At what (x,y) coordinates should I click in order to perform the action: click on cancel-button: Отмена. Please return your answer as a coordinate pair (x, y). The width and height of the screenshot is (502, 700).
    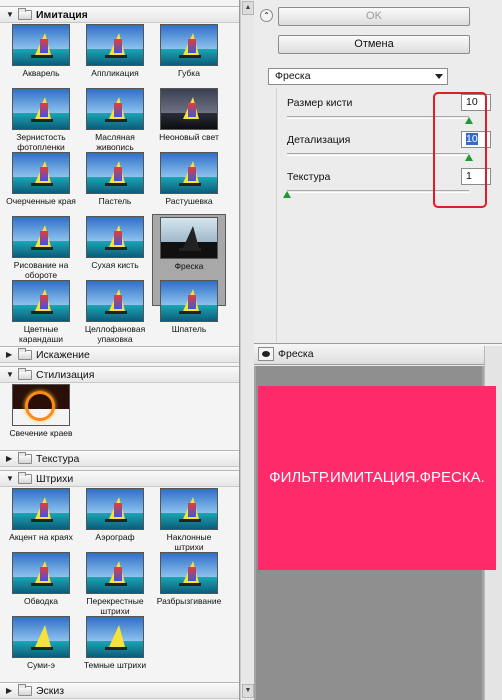
    Looking at the image, I should click on (374, 44).